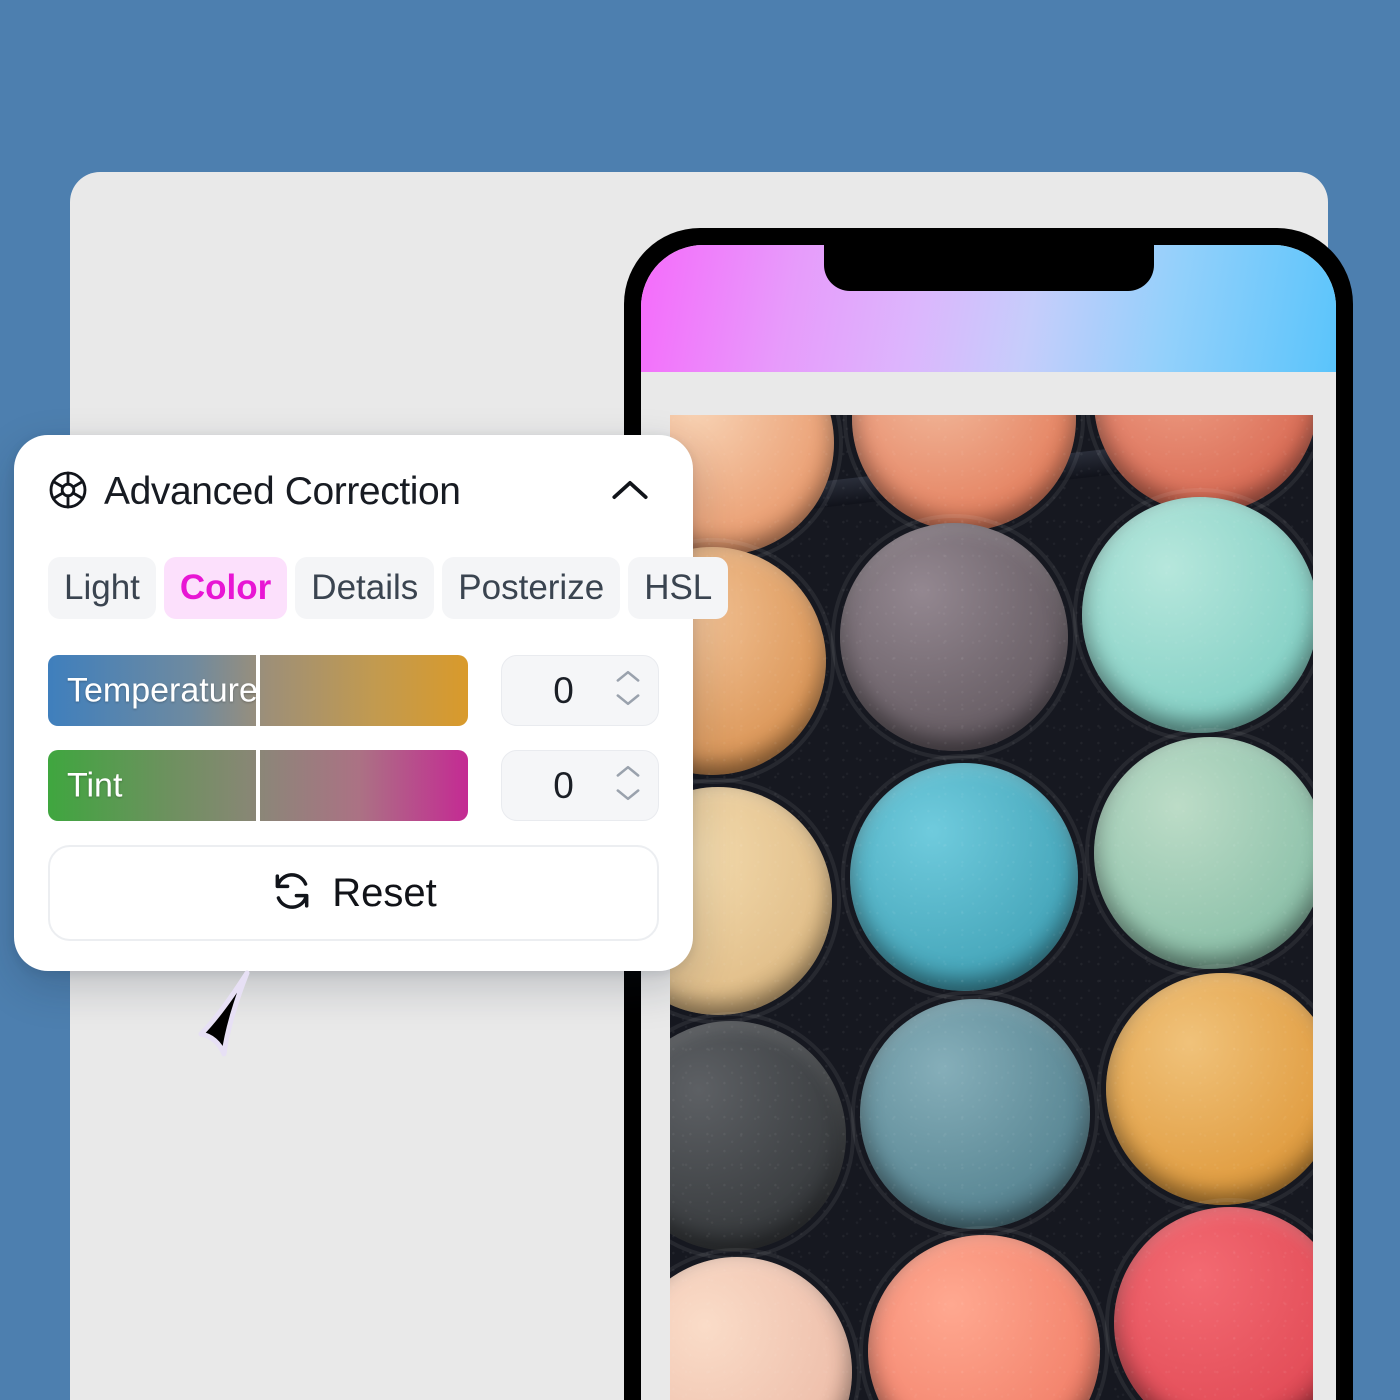  What do you see at coordinates (558, 691) in the screenshot?
I see `temperature-value: 0` at bounding box center [558, 691].